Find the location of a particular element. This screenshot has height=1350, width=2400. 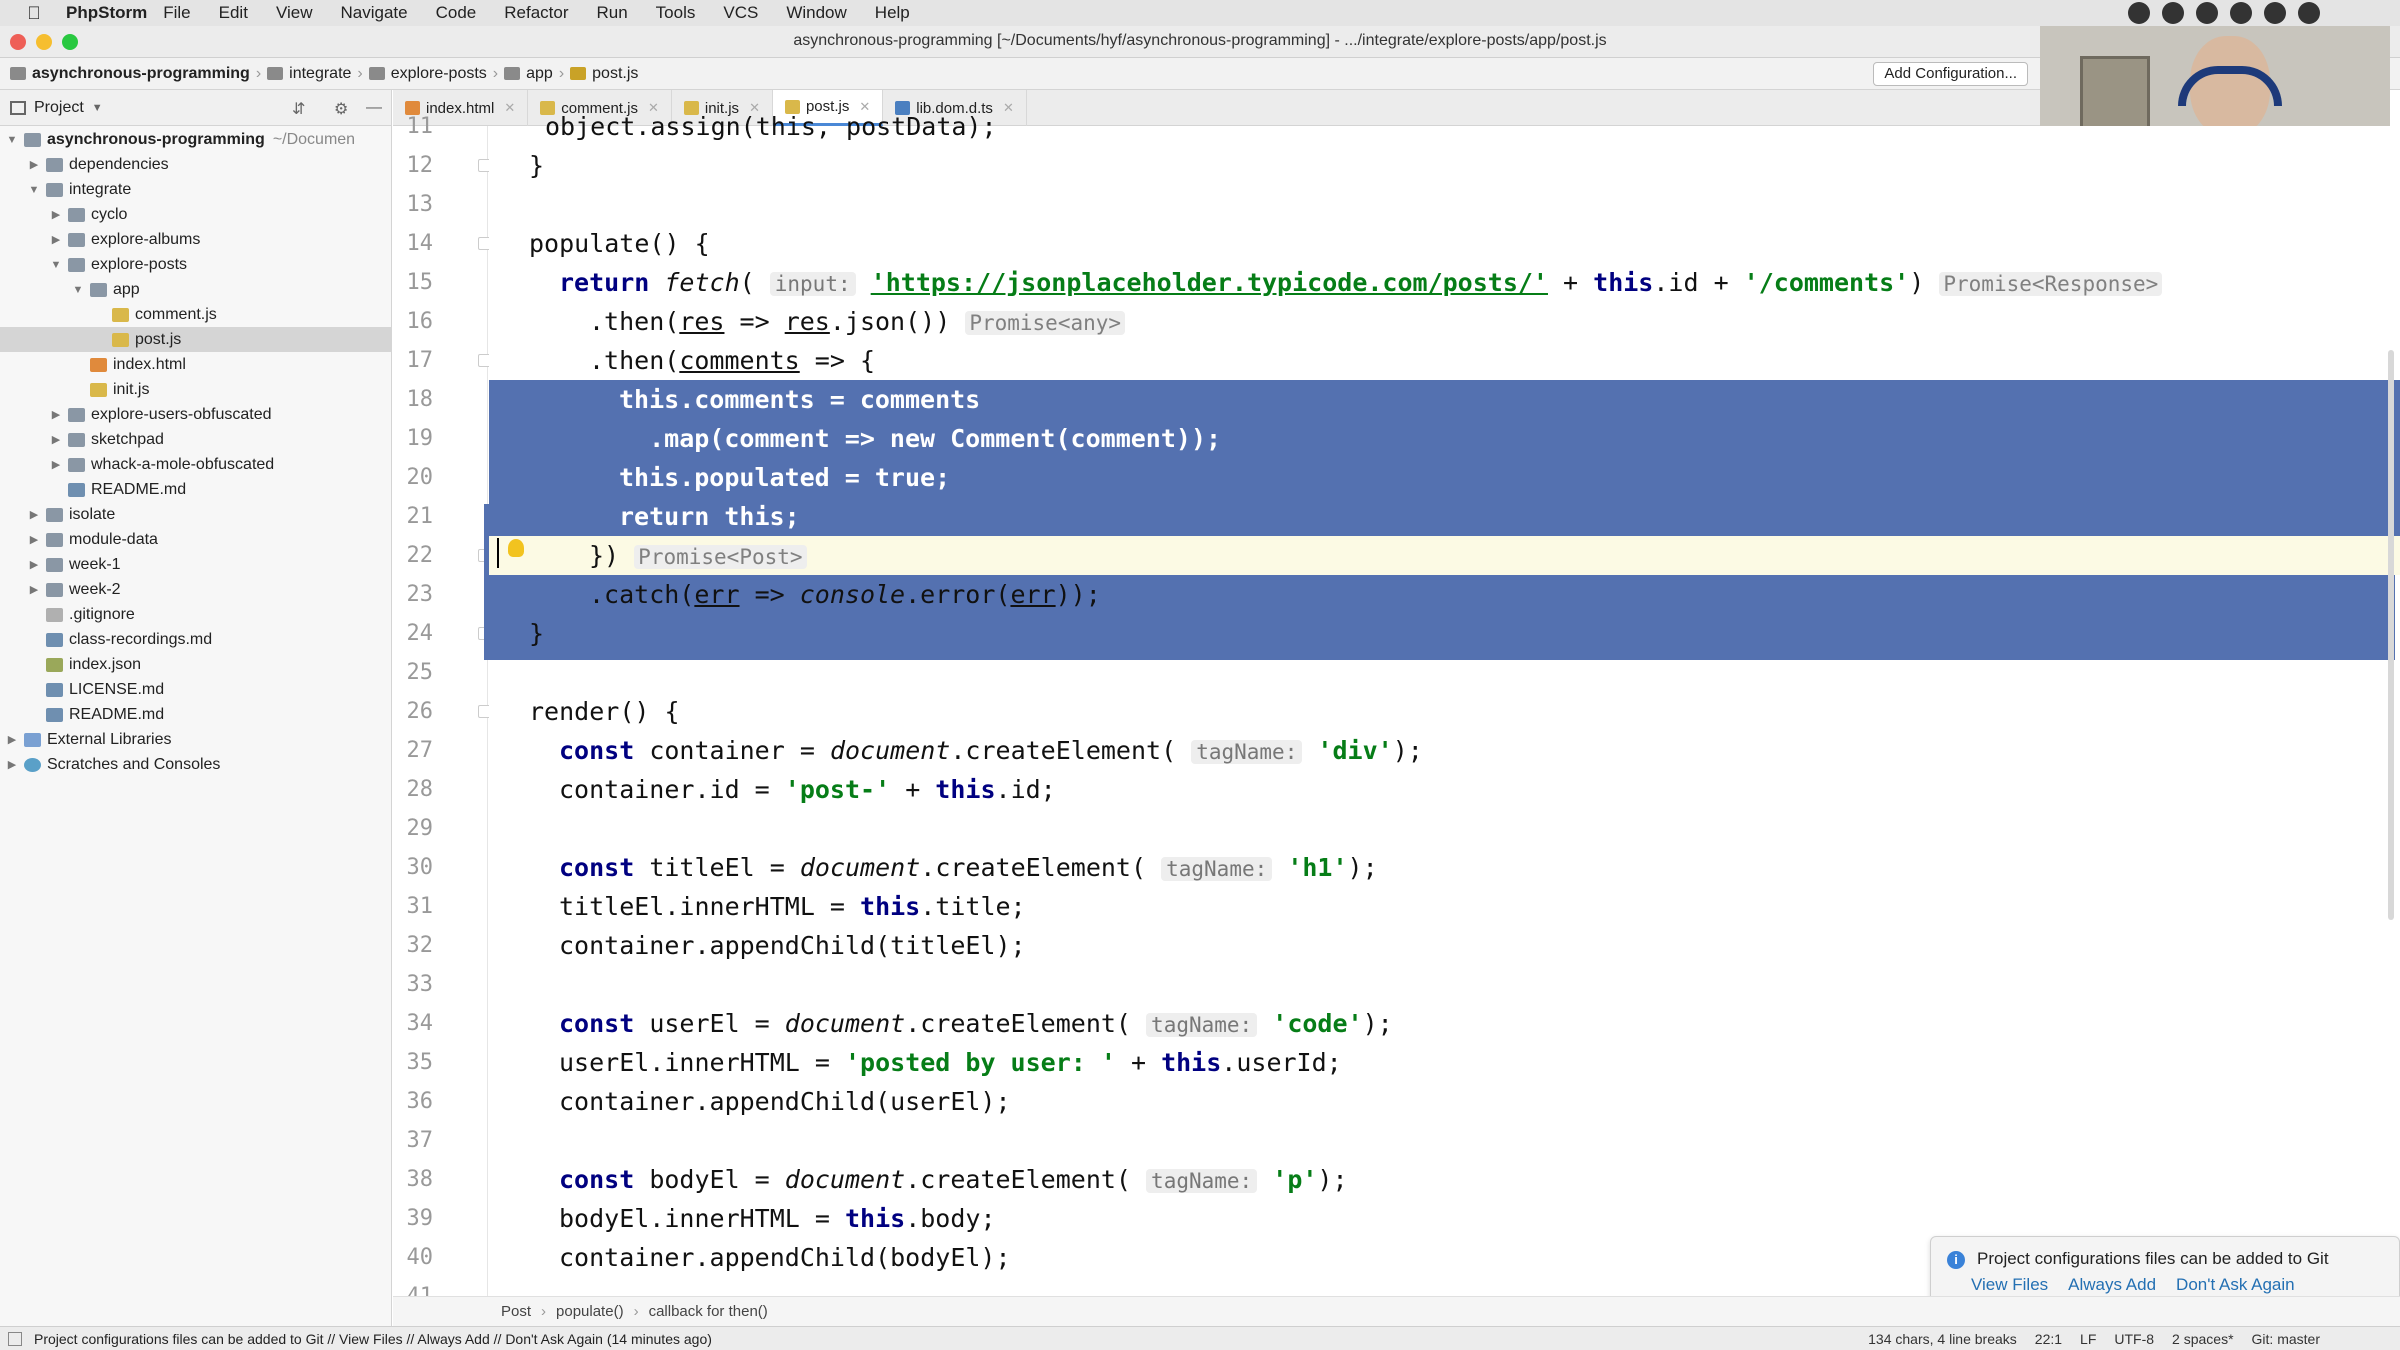

line-number: 24 is located at coordinates (413, 633).